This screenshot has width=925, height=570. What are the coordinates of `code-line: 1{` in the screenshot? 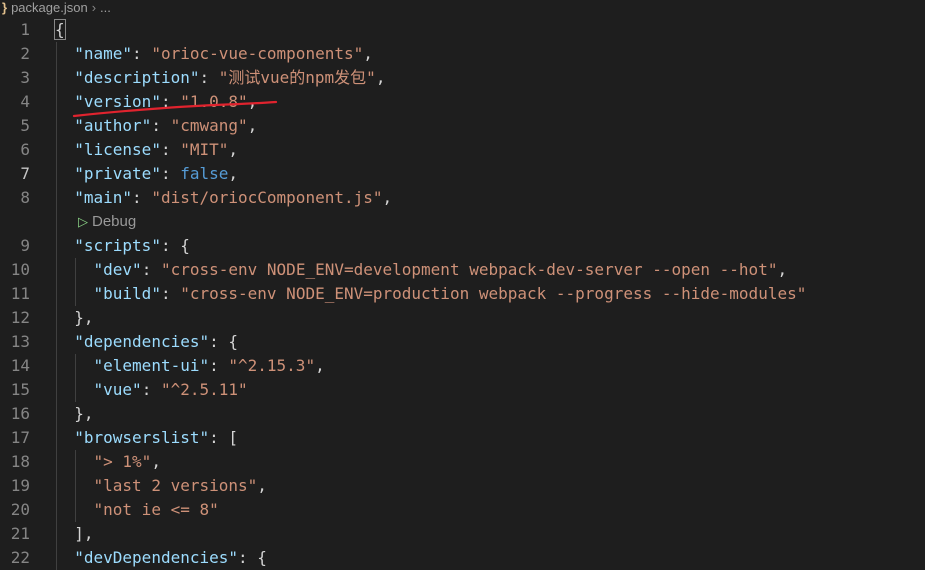 It's located at (462, 30).